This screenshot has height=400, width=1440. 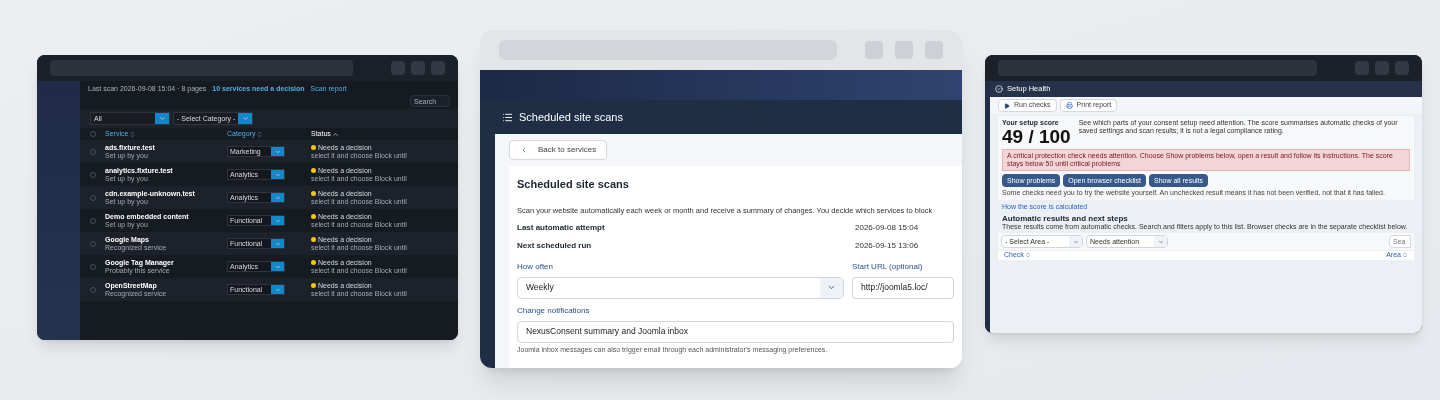 I want to click on page-title: Scheduled site scans, so click(x=571, y=117).